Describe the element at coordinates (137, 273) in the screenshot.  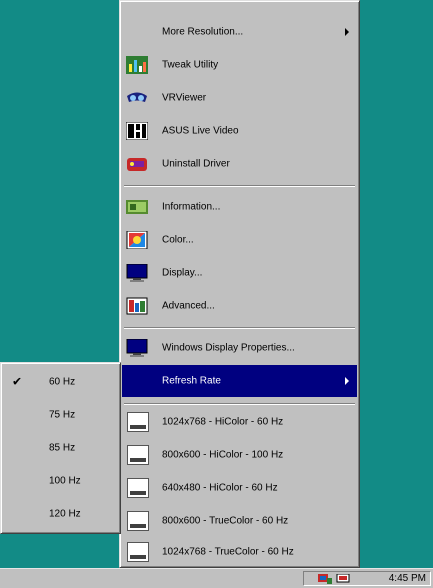
I see `display-icon` at that location.